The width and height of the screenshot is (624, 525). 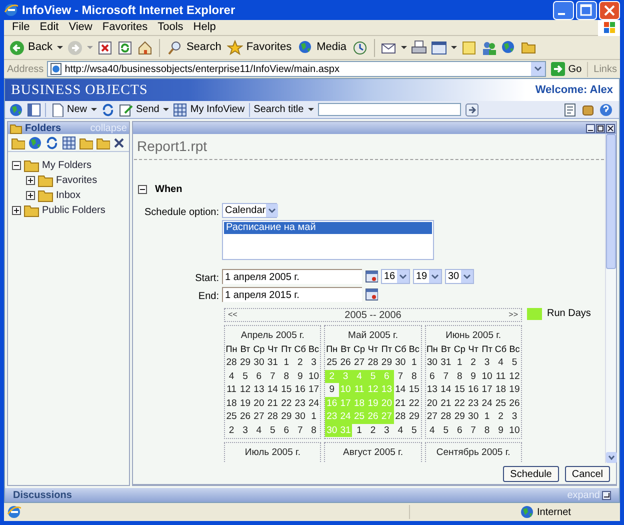 I want to click on minimize-icon, so click(x=590, y=128).